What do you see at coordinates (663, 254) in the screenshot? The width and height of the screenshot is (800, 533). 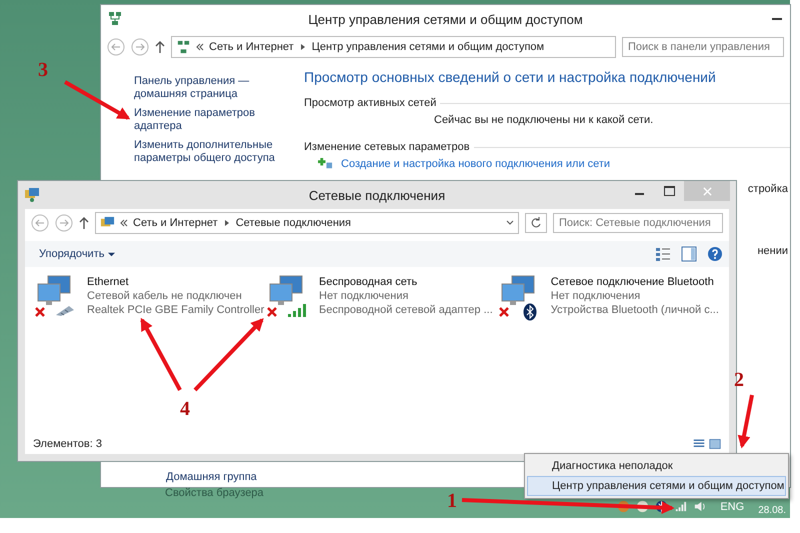 I see `view-options-icon` at bounding box center [663, 254].